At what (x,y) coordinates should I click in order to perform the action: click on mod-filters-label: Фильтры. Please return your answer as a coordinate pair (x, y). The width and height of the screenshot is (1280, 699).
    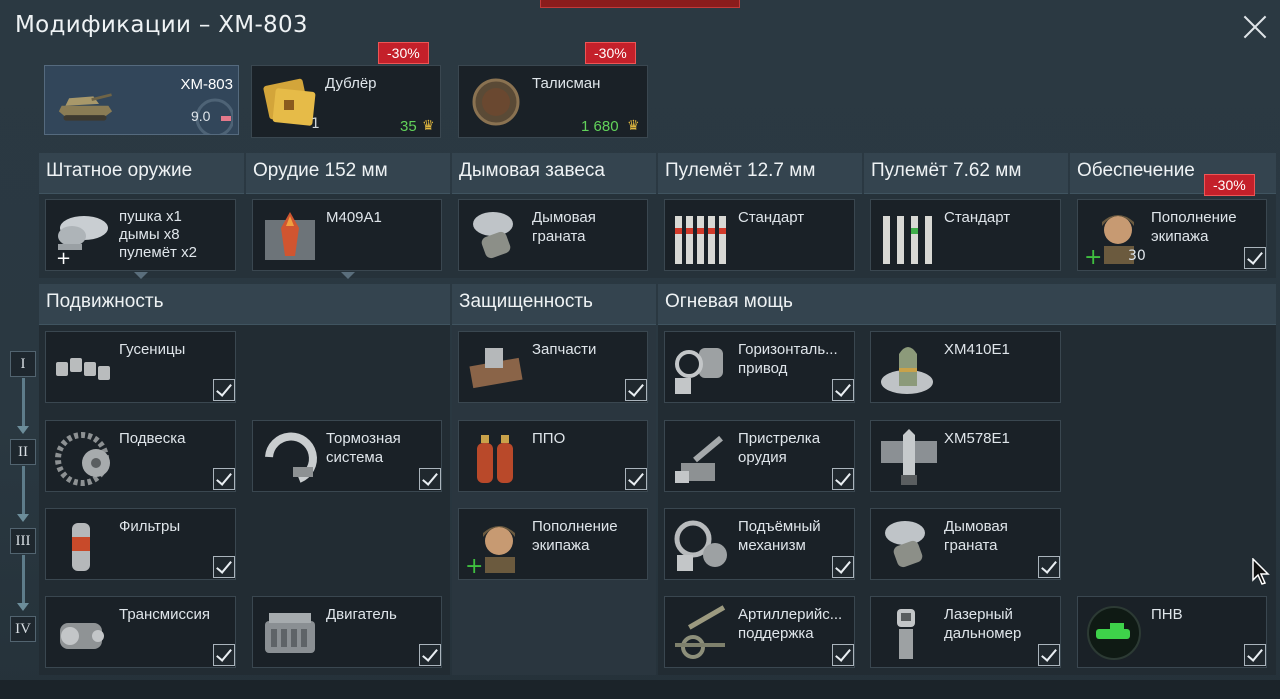
    Looking at the image, I should click on (150, 526).